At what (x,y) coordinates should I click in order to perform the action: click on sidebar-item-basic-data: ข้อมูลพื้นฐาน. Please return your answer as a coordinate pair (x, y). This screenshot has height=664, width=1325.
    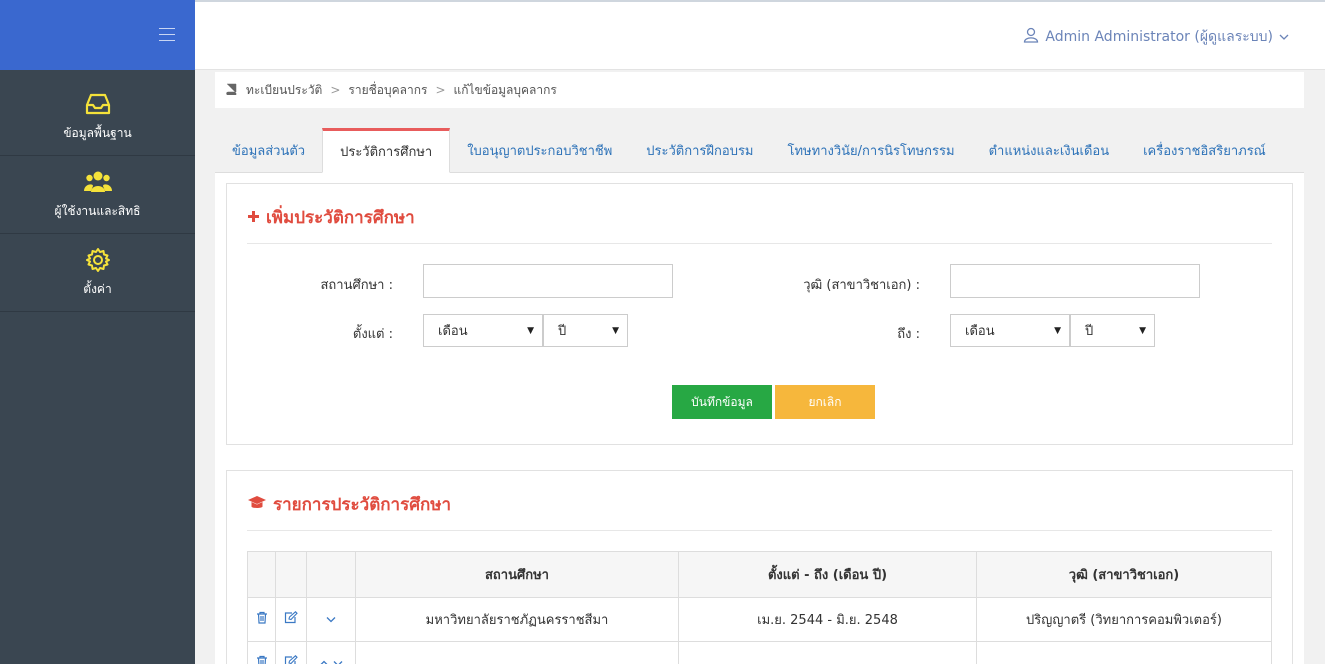
    Looking at the image, I should click on (97, 117).